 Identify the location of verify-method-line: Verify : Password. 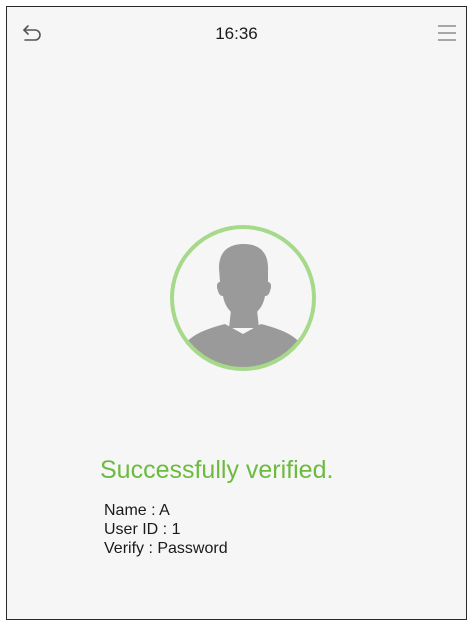
(166, 548).